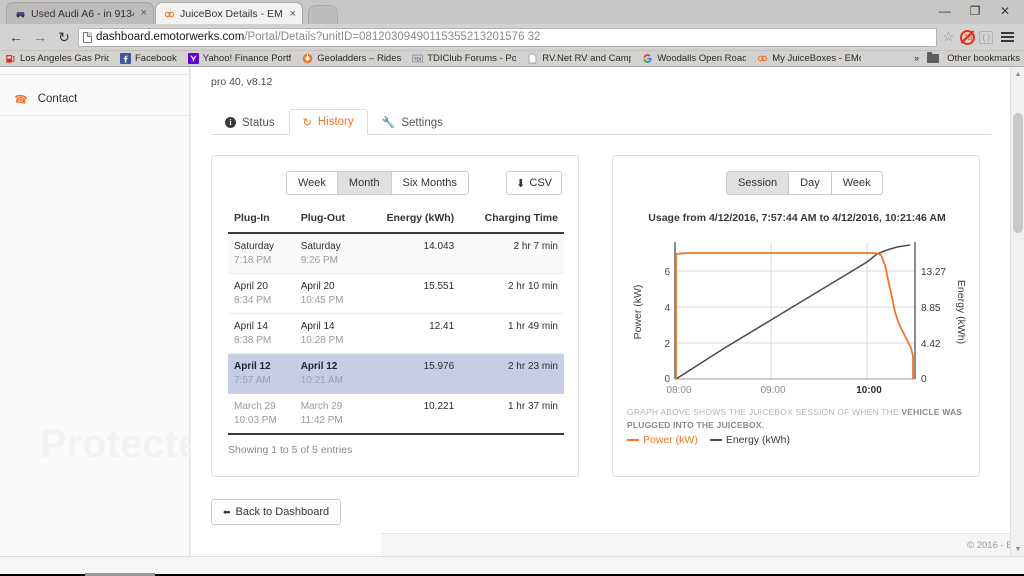 The image size is (1024, 576). Describe the element at coordinates (329, 221) in the screenshot. I see `column-plug-out: Plug-Out` at that location.